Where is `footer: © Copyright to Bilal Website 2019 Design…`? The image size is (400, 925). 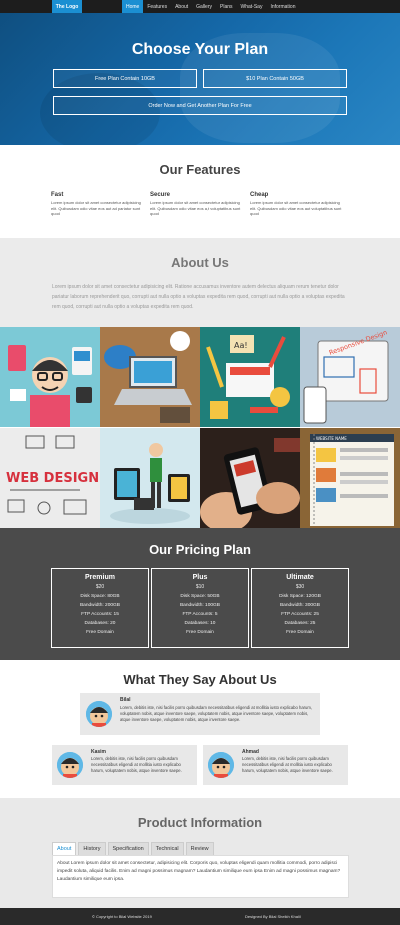 footer: © Copyright to Bilal Website 2019 Design… is located at coordinates (200, 916).